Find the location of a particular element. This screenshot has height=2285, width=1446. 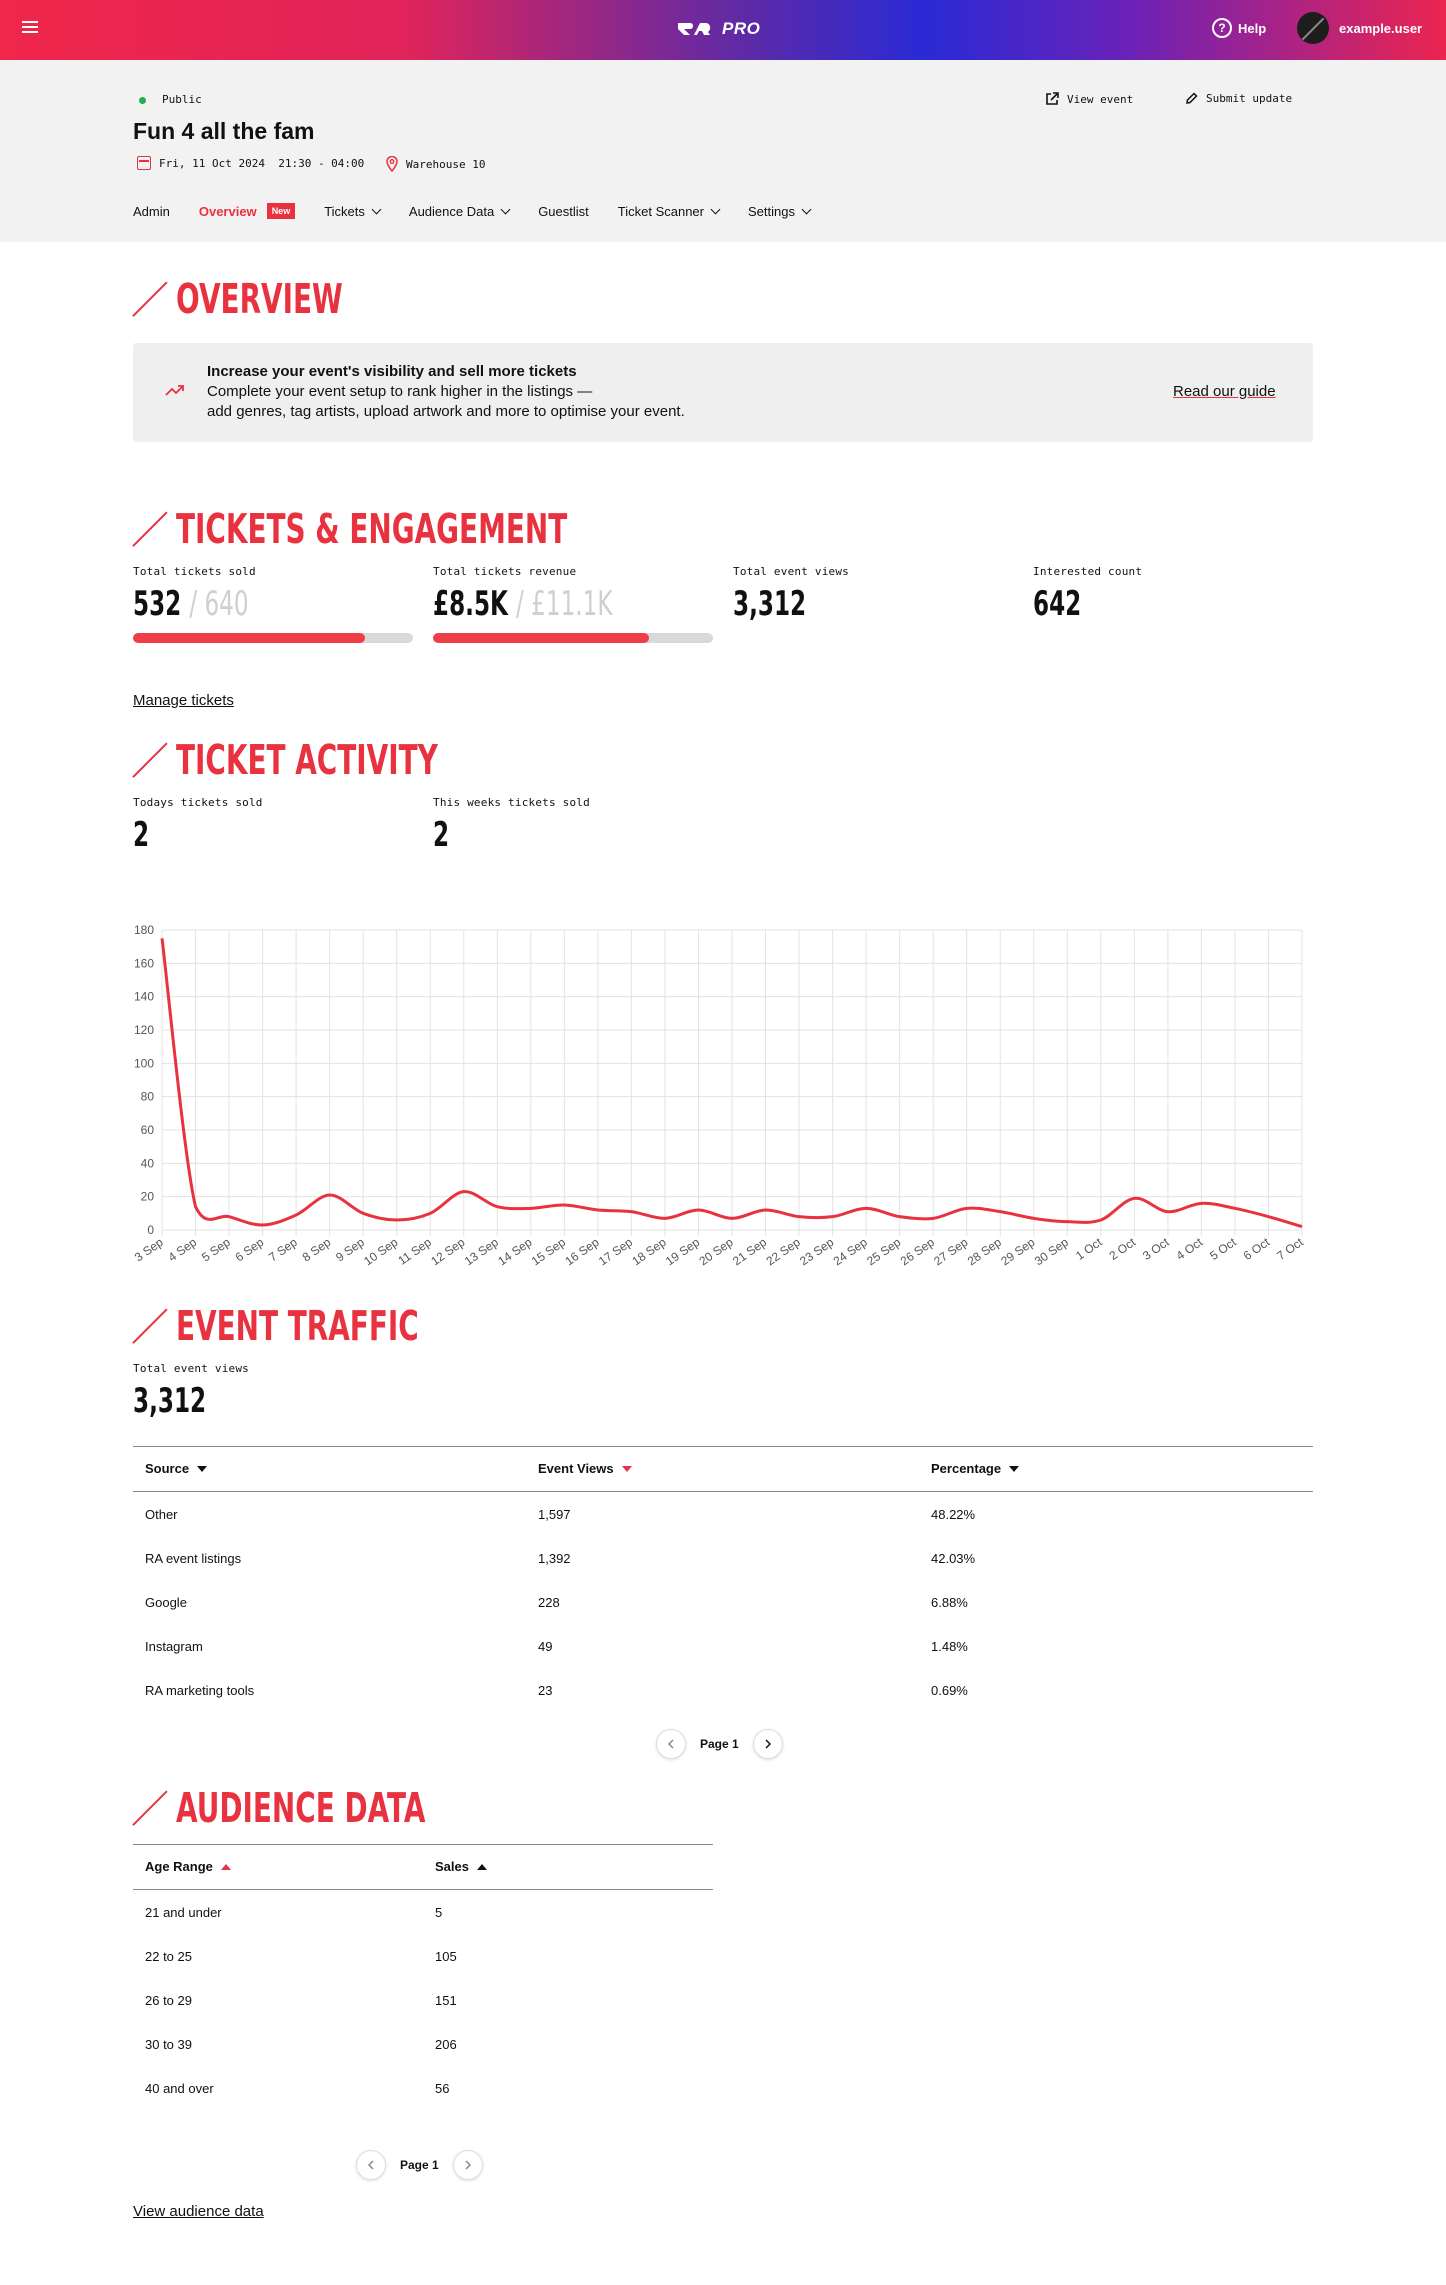

tab-admin: Admin is located at coordinates (151, 211).